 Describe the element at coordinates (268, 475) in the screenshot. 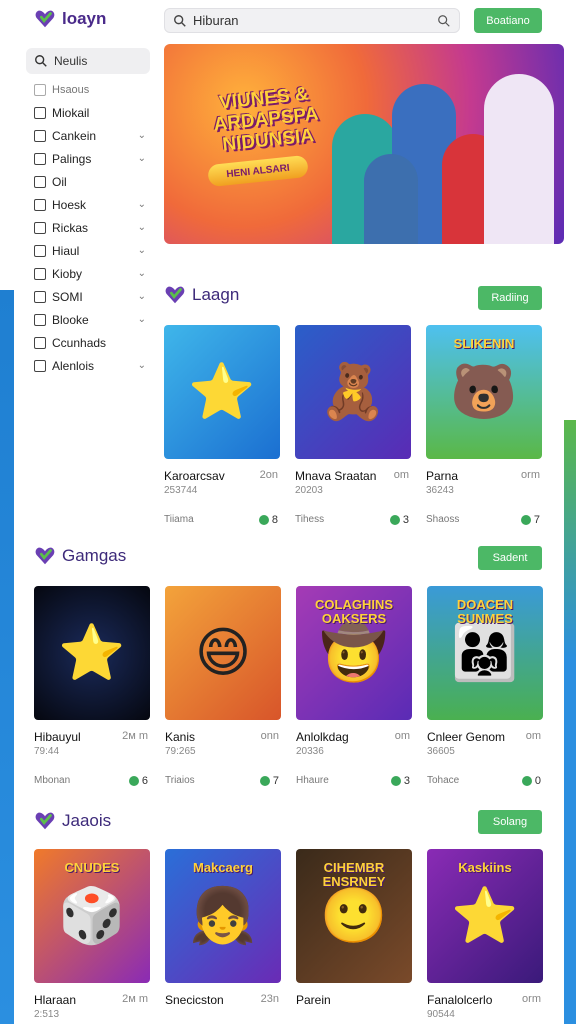

I see `card-duration: 2on` at that location.